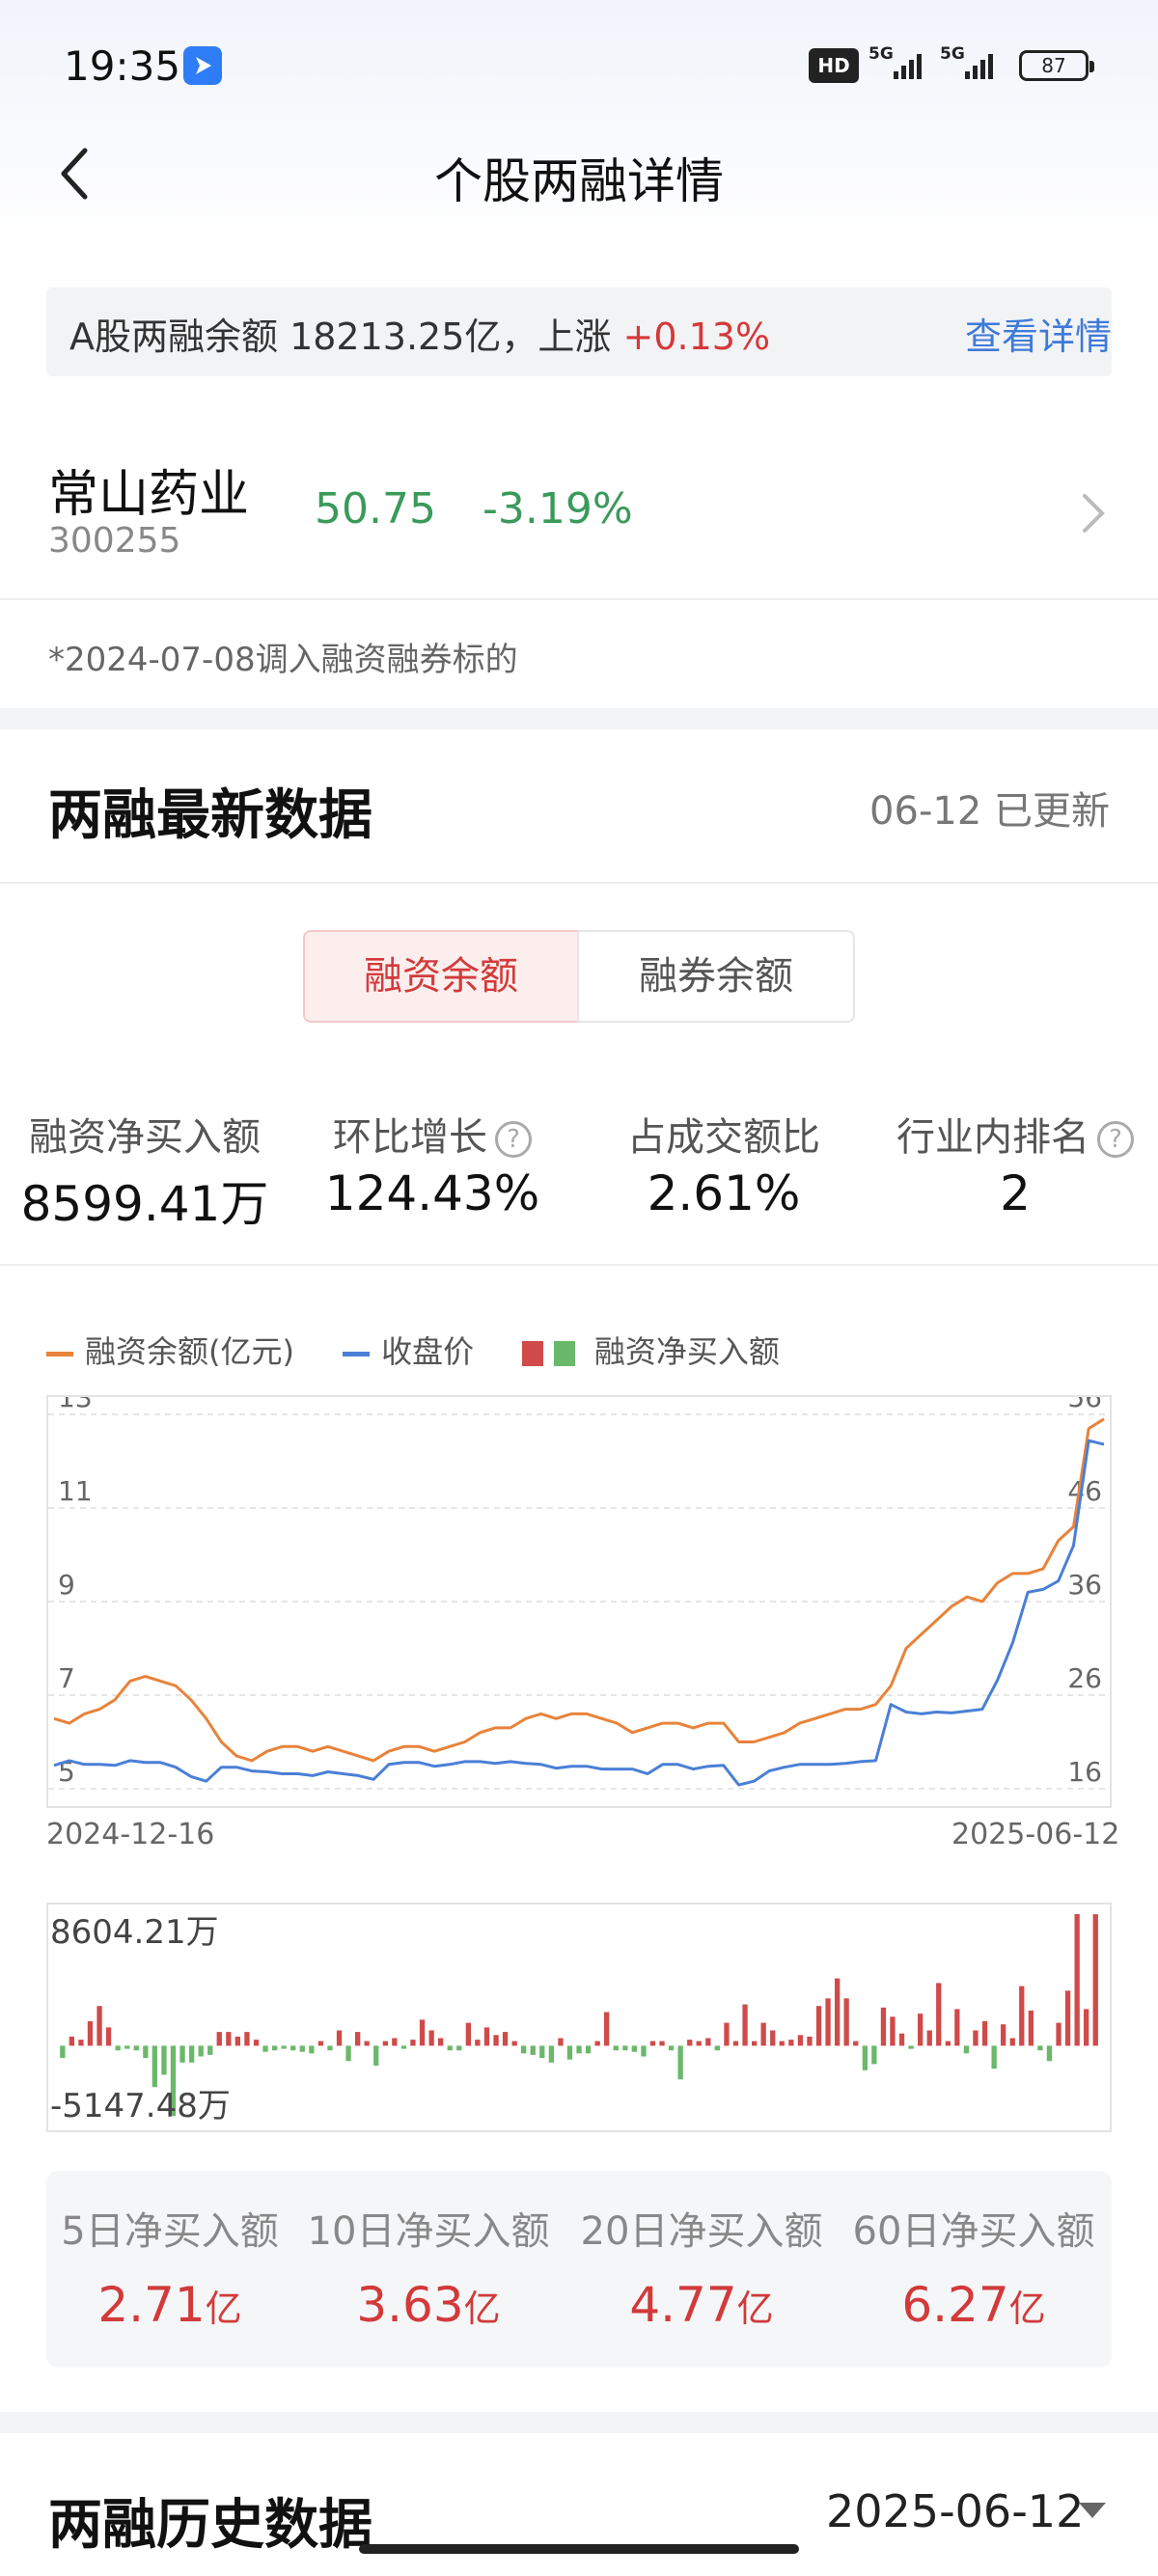 Image resolution: width=1158 pixels, height=2576 pixels. What do you see at coordinates (420, 336) in the screenshot?
I see `market-banner-text: A股两融余额 18213.25亿，上涨 +0.13%` at bounding box center [420, 336].